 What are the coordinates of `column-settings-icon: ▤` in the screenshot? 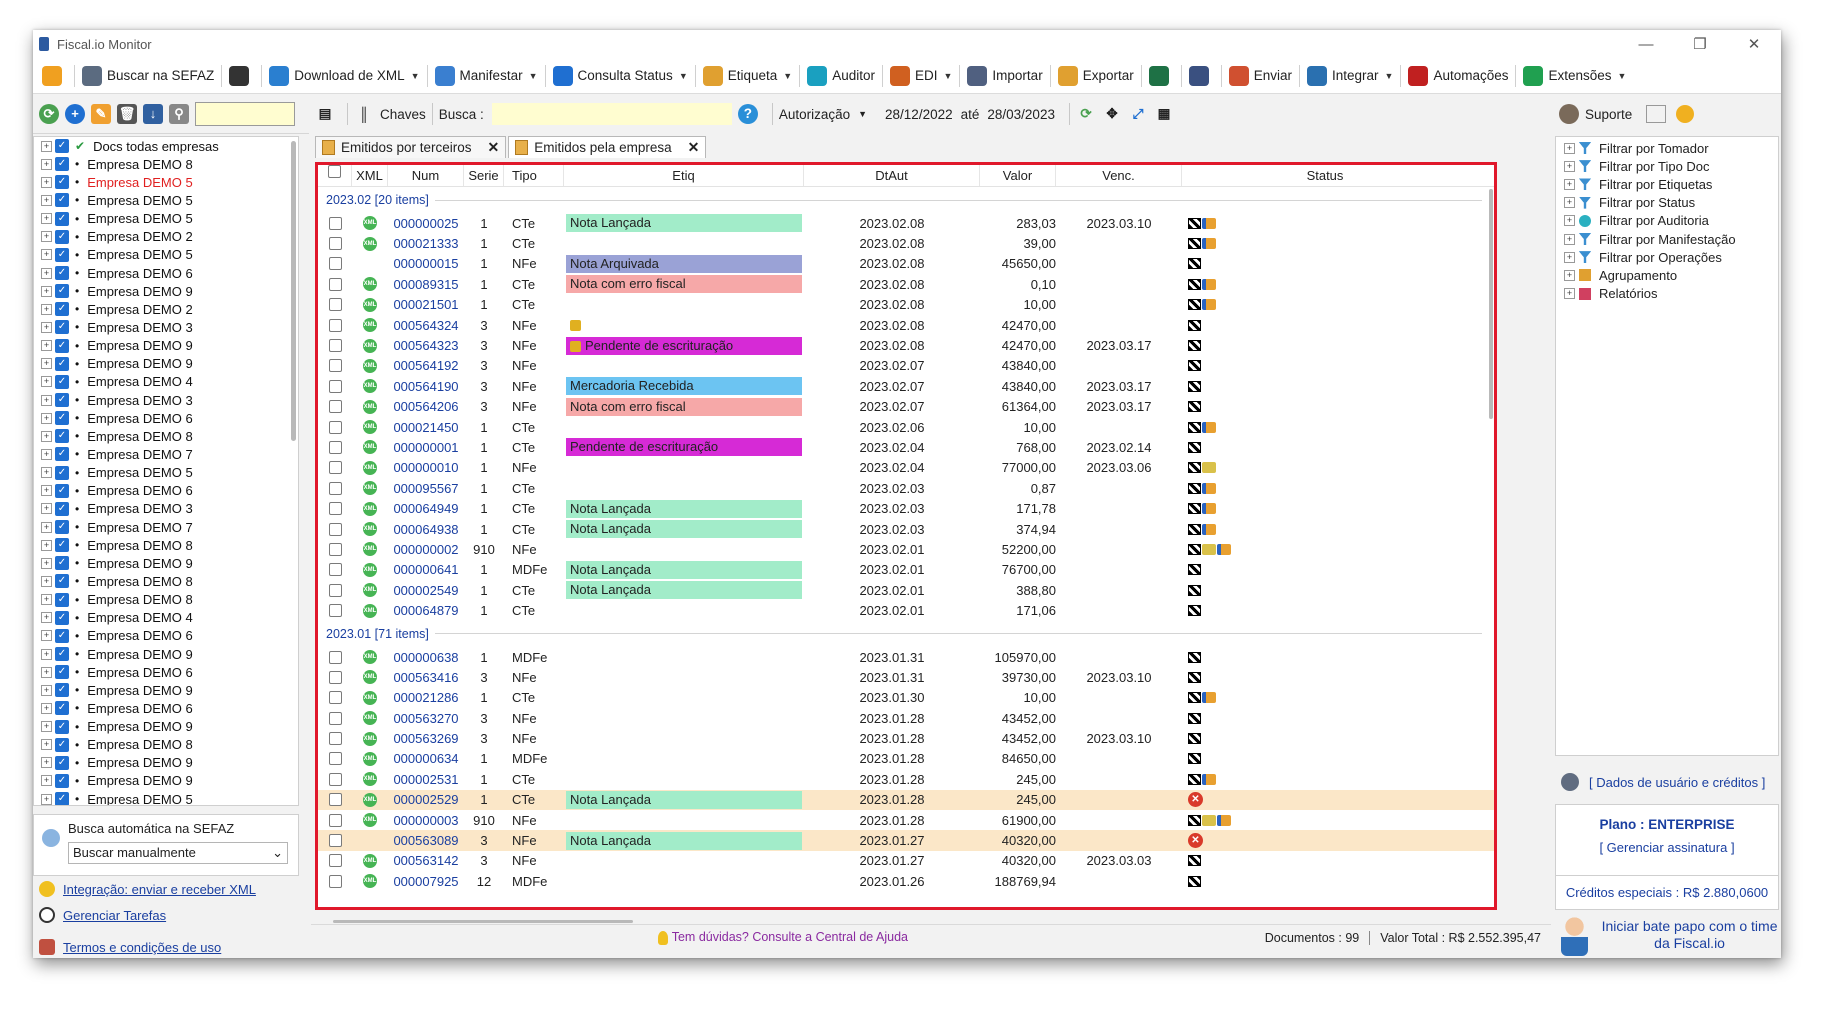 It's located at (325, 114).